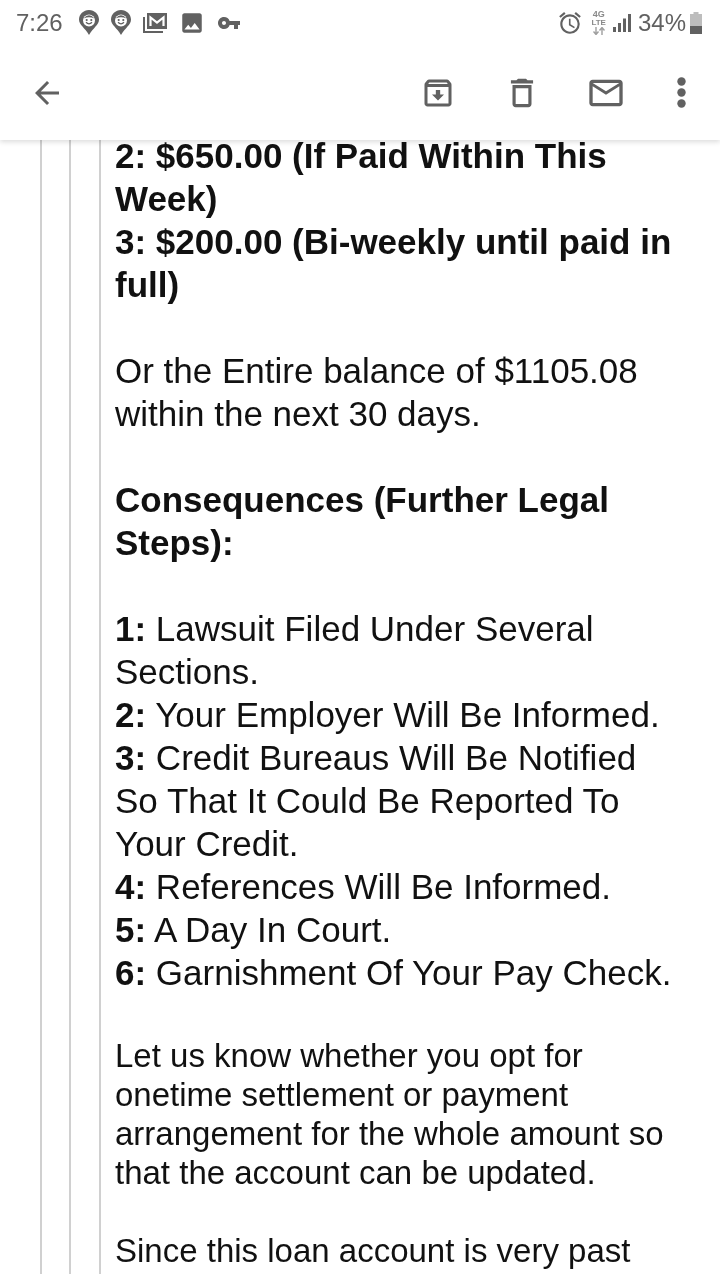 The height and width of the screenshot is (1280, 720). Describe the element at coordinates (362, 521) in the screenshot. I see `consequences-heading: Consequences (Further Legal Steps):` at that location.